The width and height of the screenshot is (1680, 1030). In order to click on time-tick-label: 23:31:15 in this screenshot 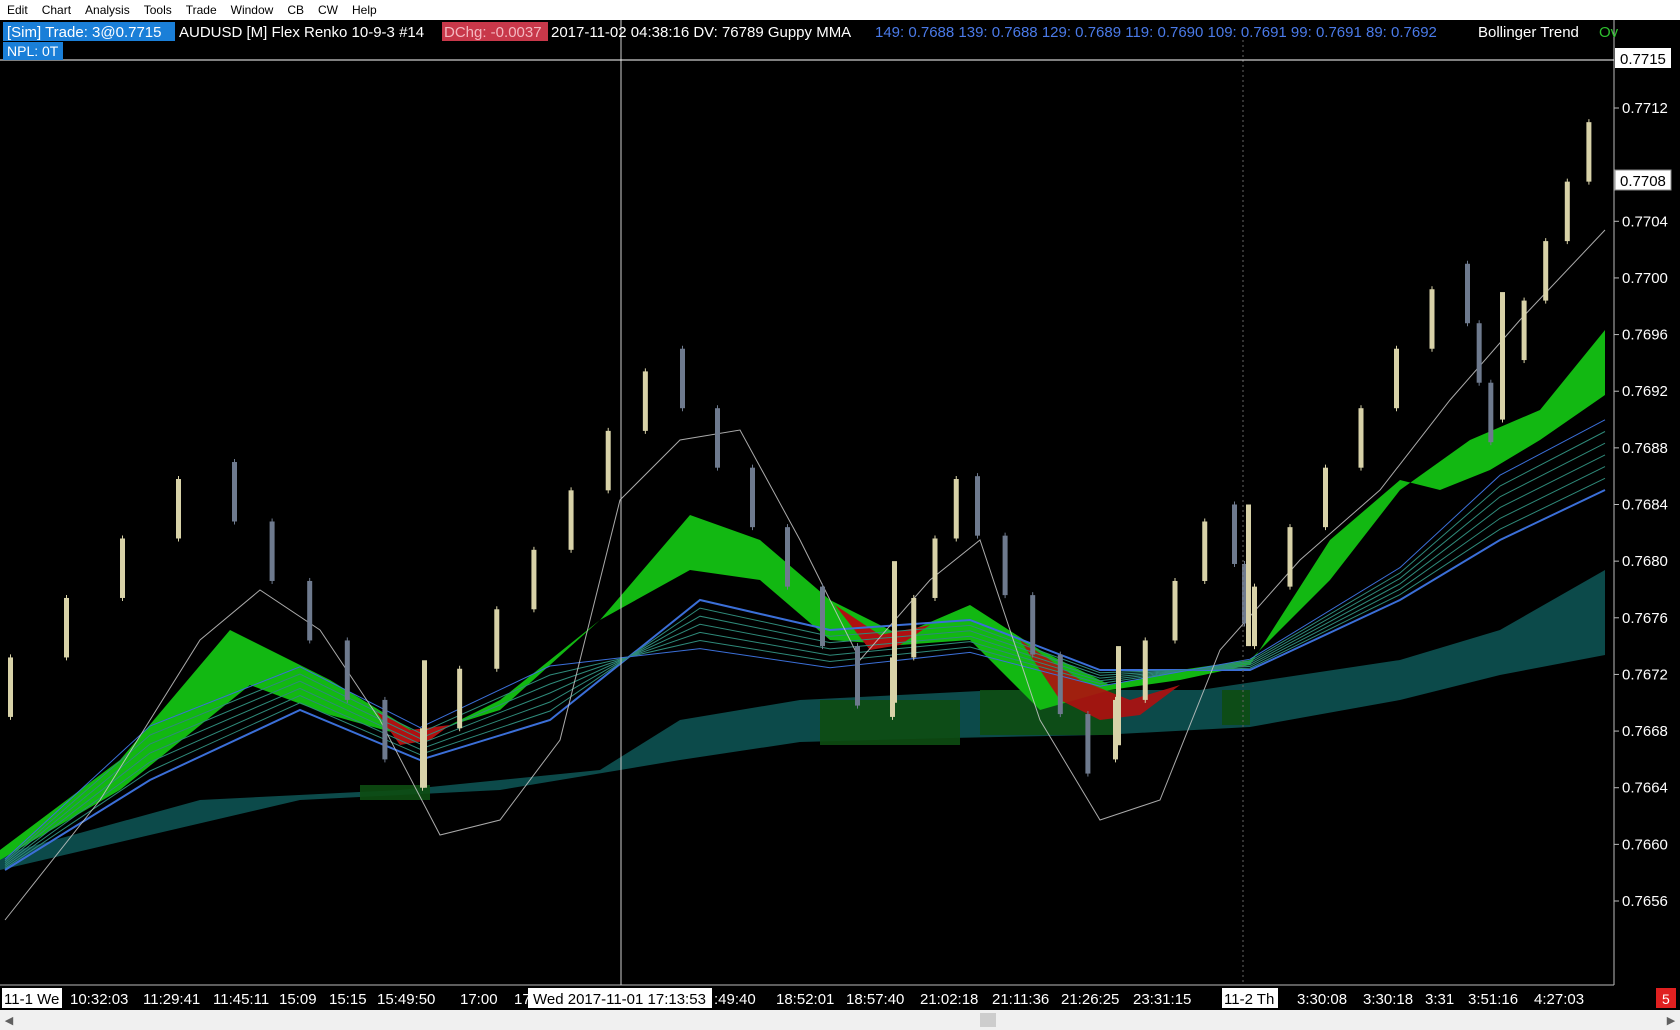, I will do `click(1162, 999)`.